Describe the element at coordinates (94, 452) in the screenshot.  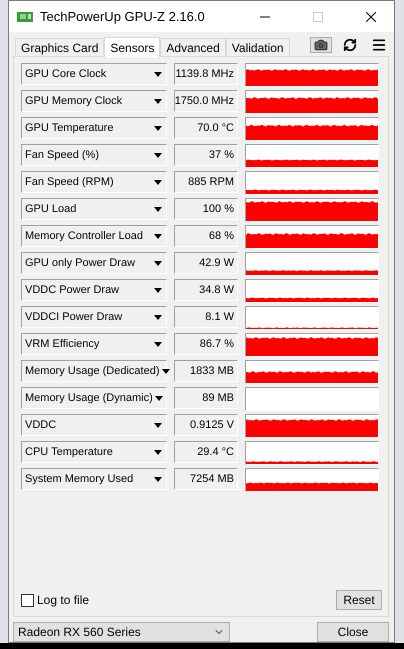
I see `sensor-dropdown: CPU Temperature` at that location.